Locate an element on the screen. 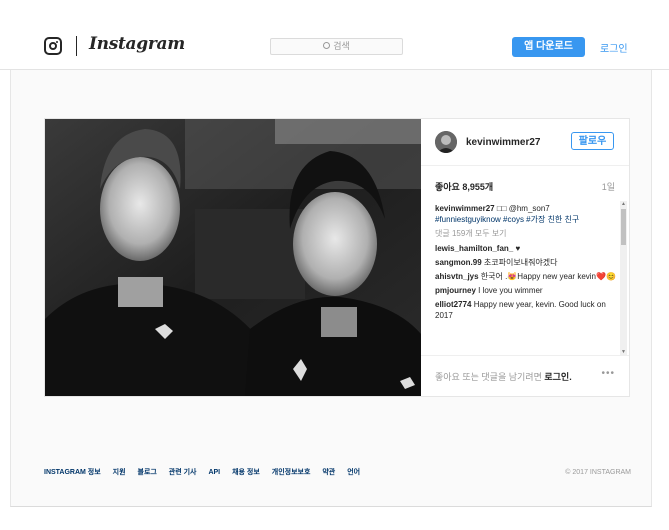 The width and height of the screenshot is (669, 530). post-header: kevinwimmer27 팔로우 is located at coordinates (525, 142).